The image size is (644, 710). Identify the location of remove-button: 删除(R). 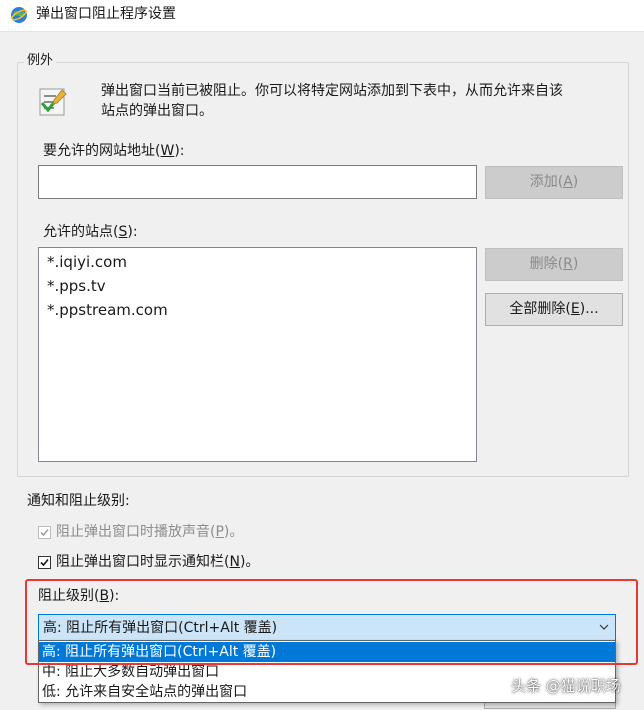
(554, 264).